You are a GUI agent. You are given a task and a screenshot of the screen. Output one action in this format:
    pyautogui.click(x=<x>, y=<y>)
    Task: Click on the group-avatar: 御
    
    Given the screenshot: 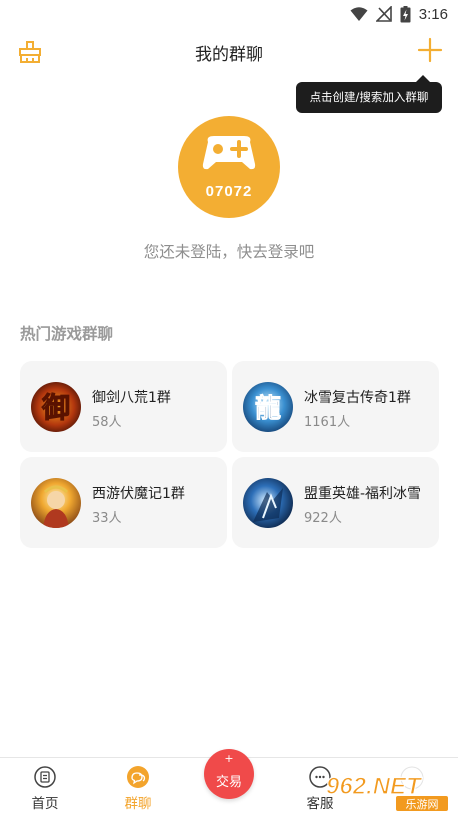 What is the action you would take?
    pyautogui.click(x=56, y=407)
    